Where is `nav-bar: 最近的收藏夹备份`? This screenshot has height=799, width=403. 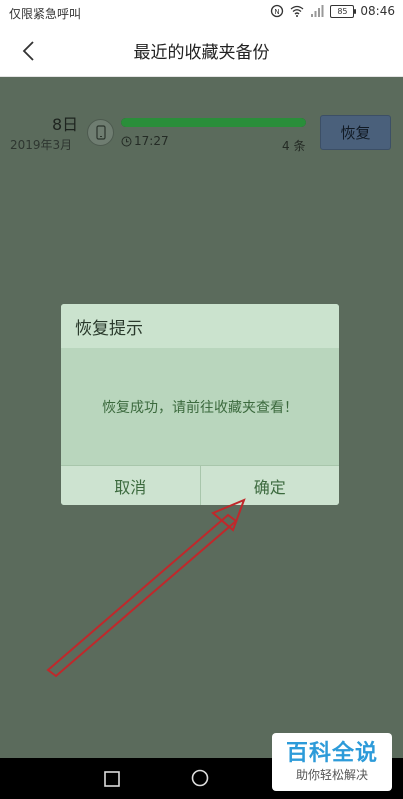
nav-bar: 最近的收藏夹备份 is located at coordinates (201, 51).